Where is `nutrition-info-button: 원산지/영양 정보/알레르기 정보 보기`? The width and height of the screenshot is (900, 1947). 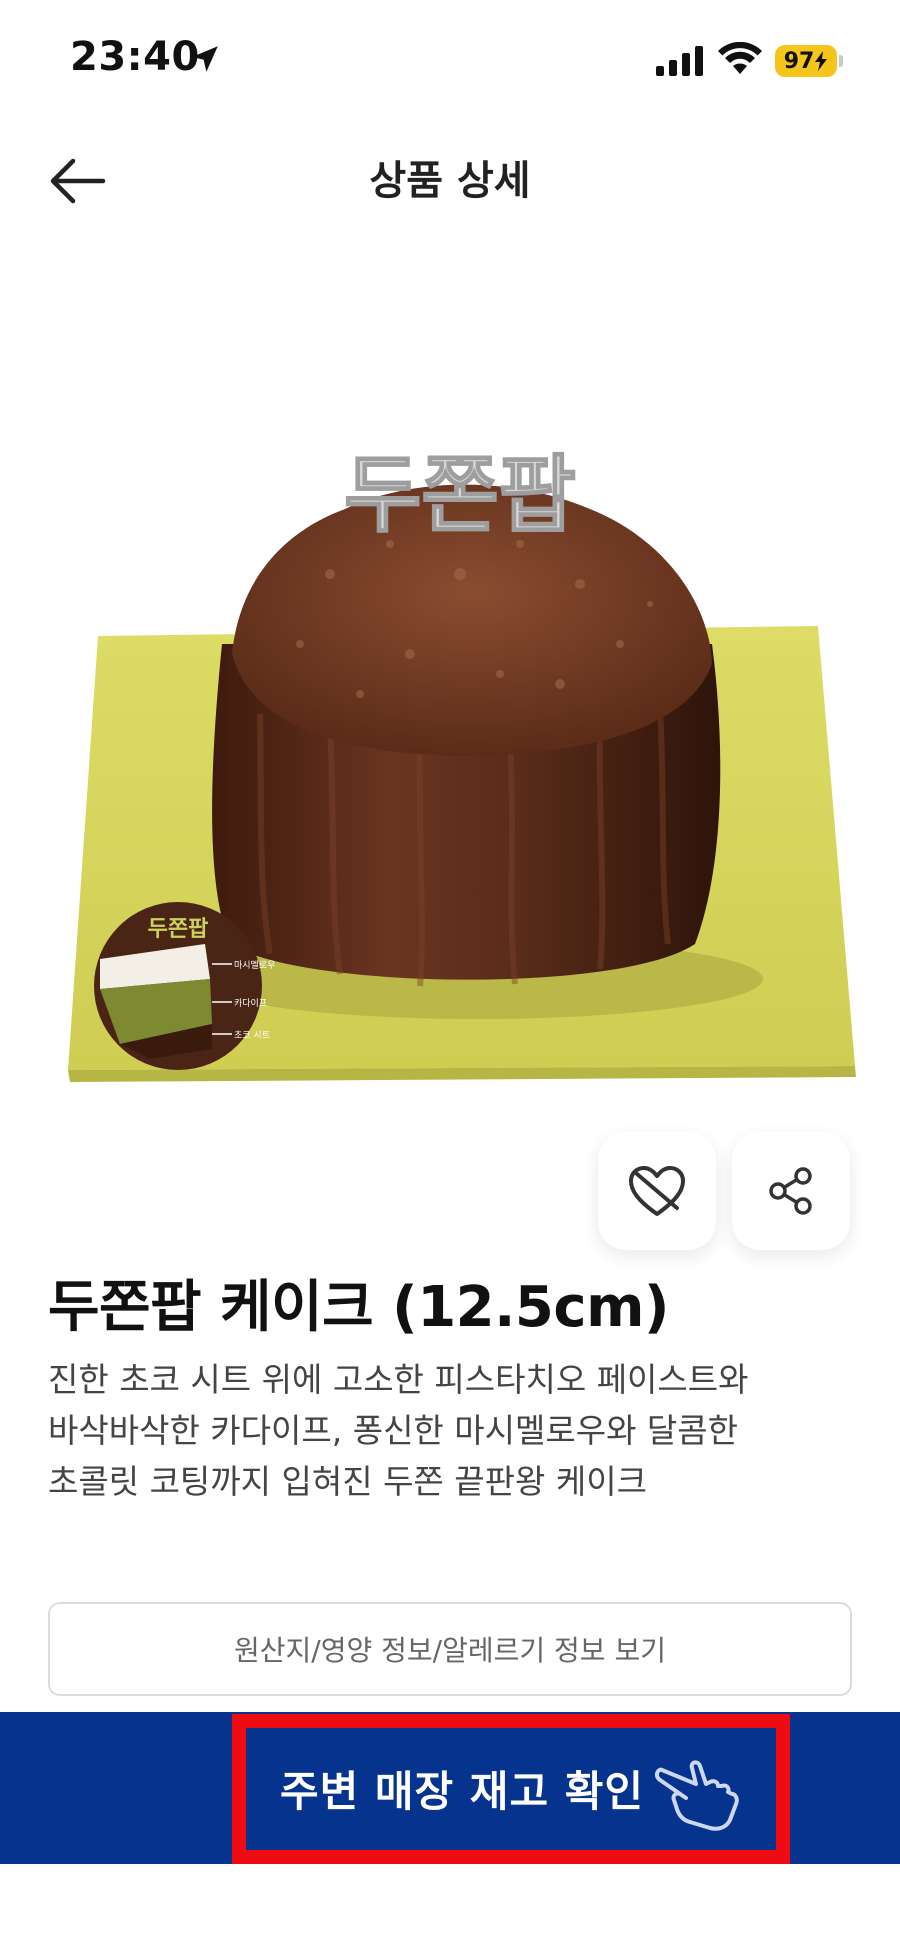 nutrition-info-button: 원산지/영양 정보/알레르기 정보 보기 is located at coordinates (450, 1649).